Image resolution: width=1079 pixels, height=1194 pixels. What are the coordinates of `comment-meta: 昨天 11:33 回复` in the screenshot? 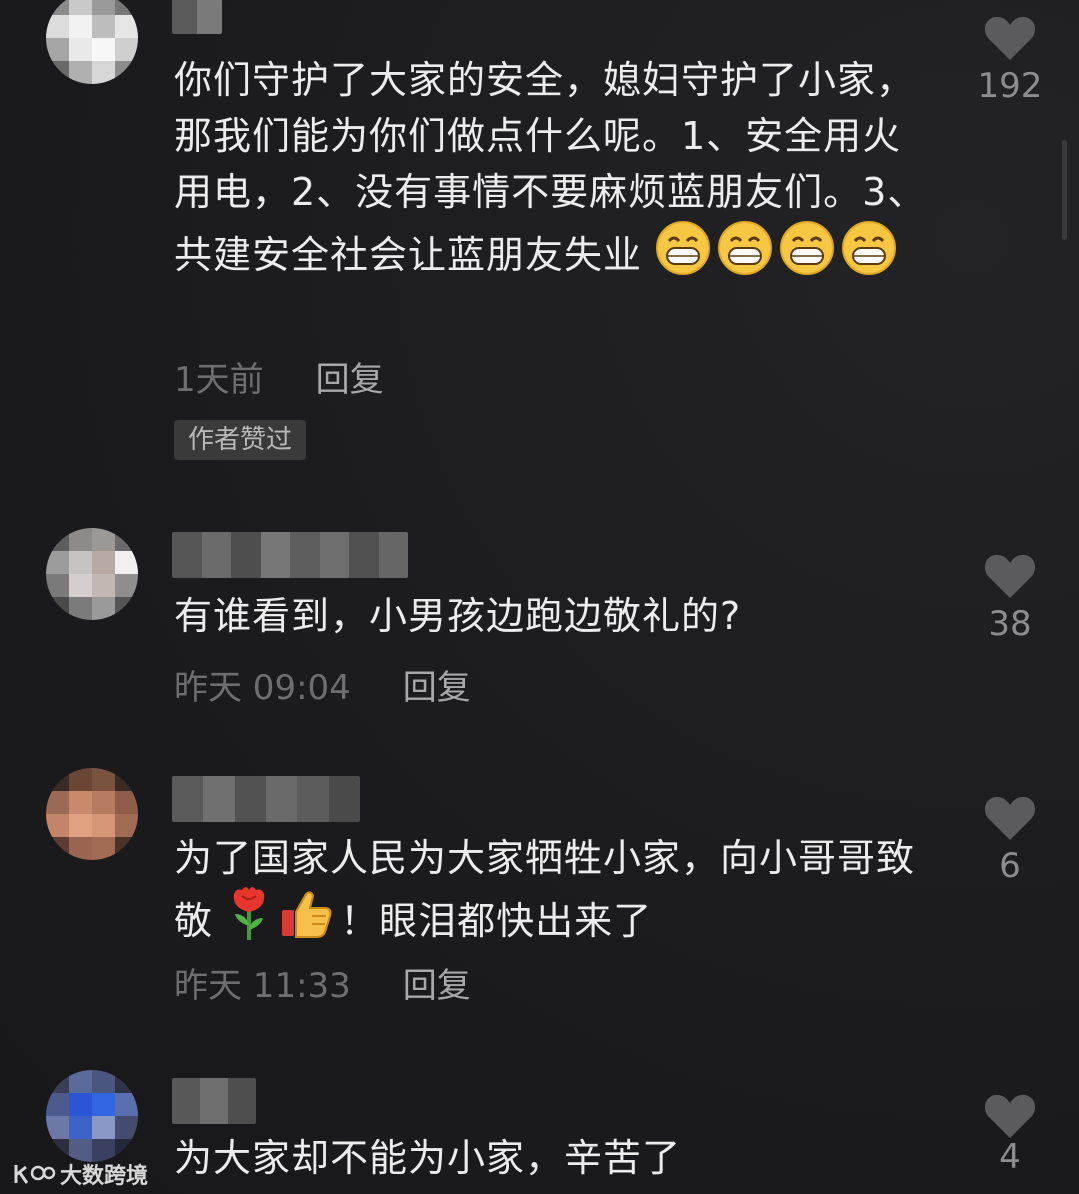 It's located at (322, 982).